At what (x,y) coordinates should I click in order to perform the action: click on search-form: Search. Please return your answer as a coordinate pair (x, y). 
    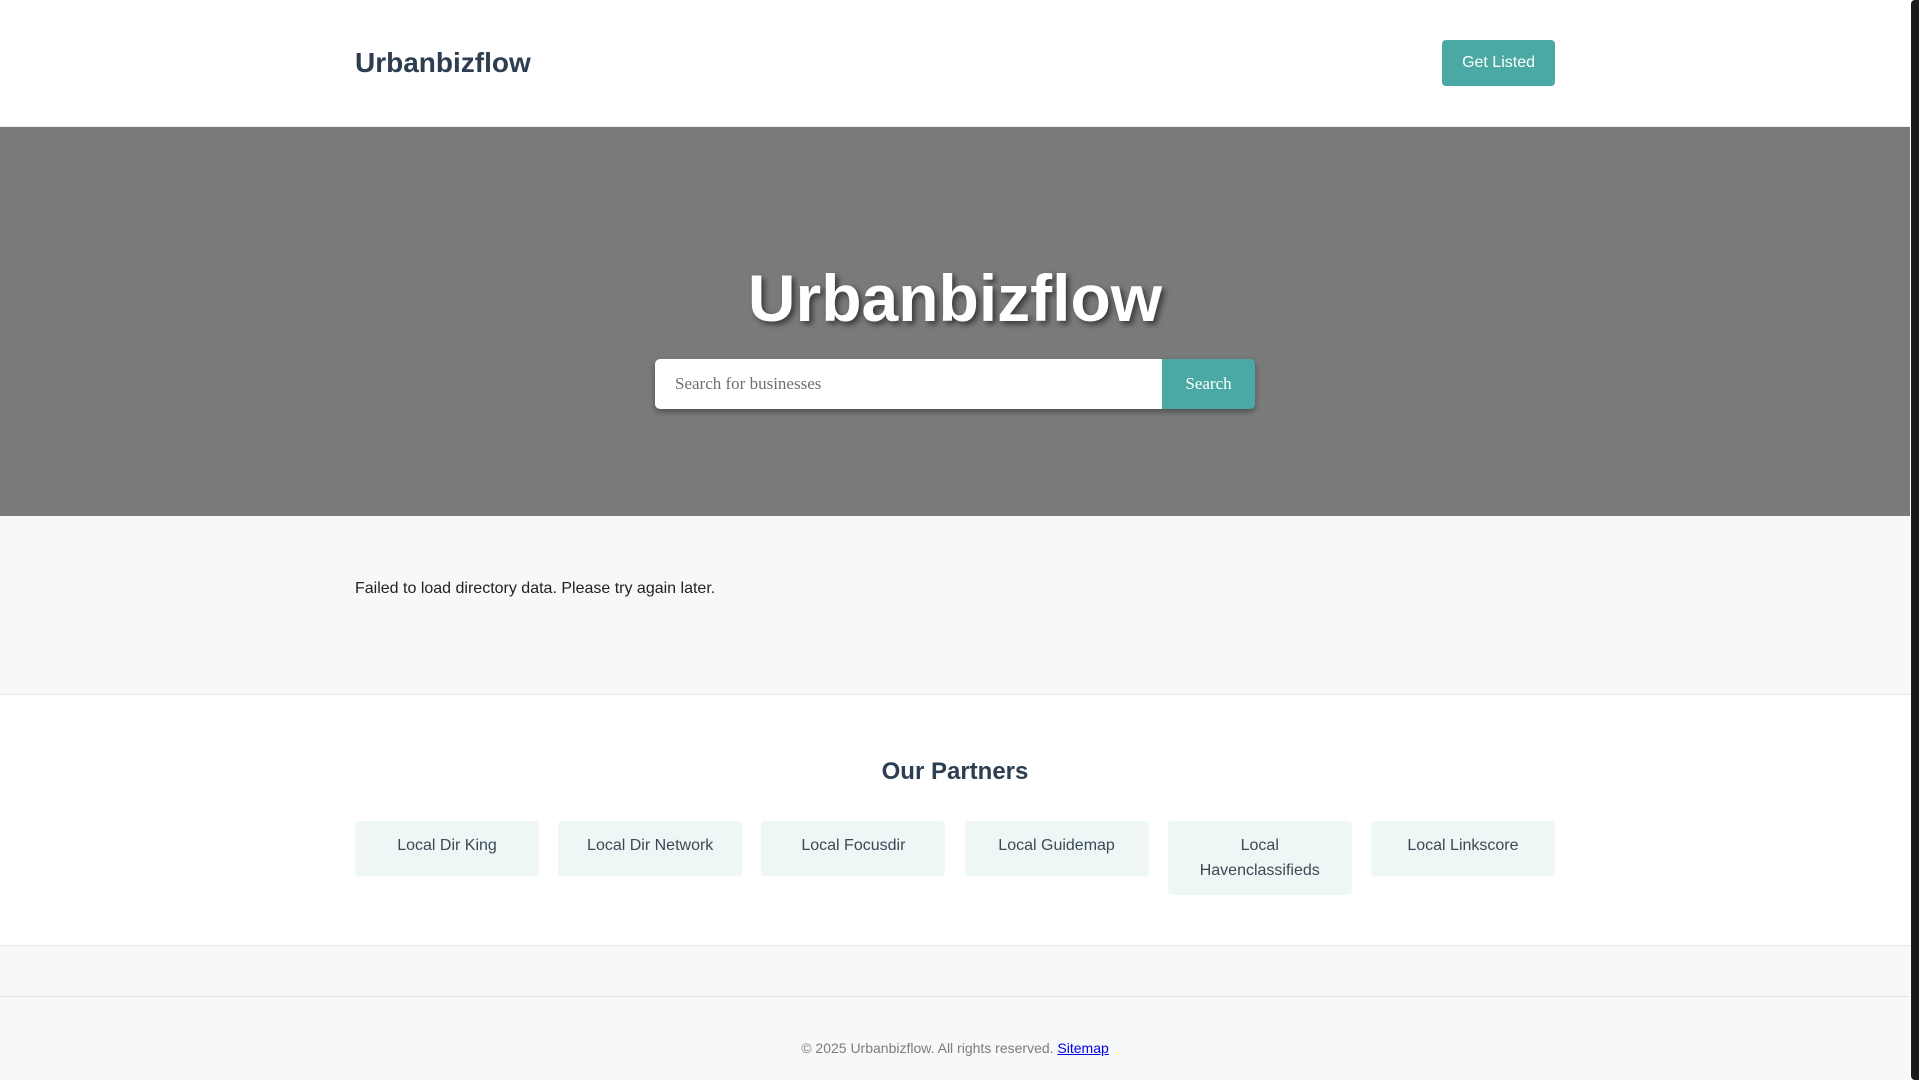
    Looking at the image, I should click on (955, 384).